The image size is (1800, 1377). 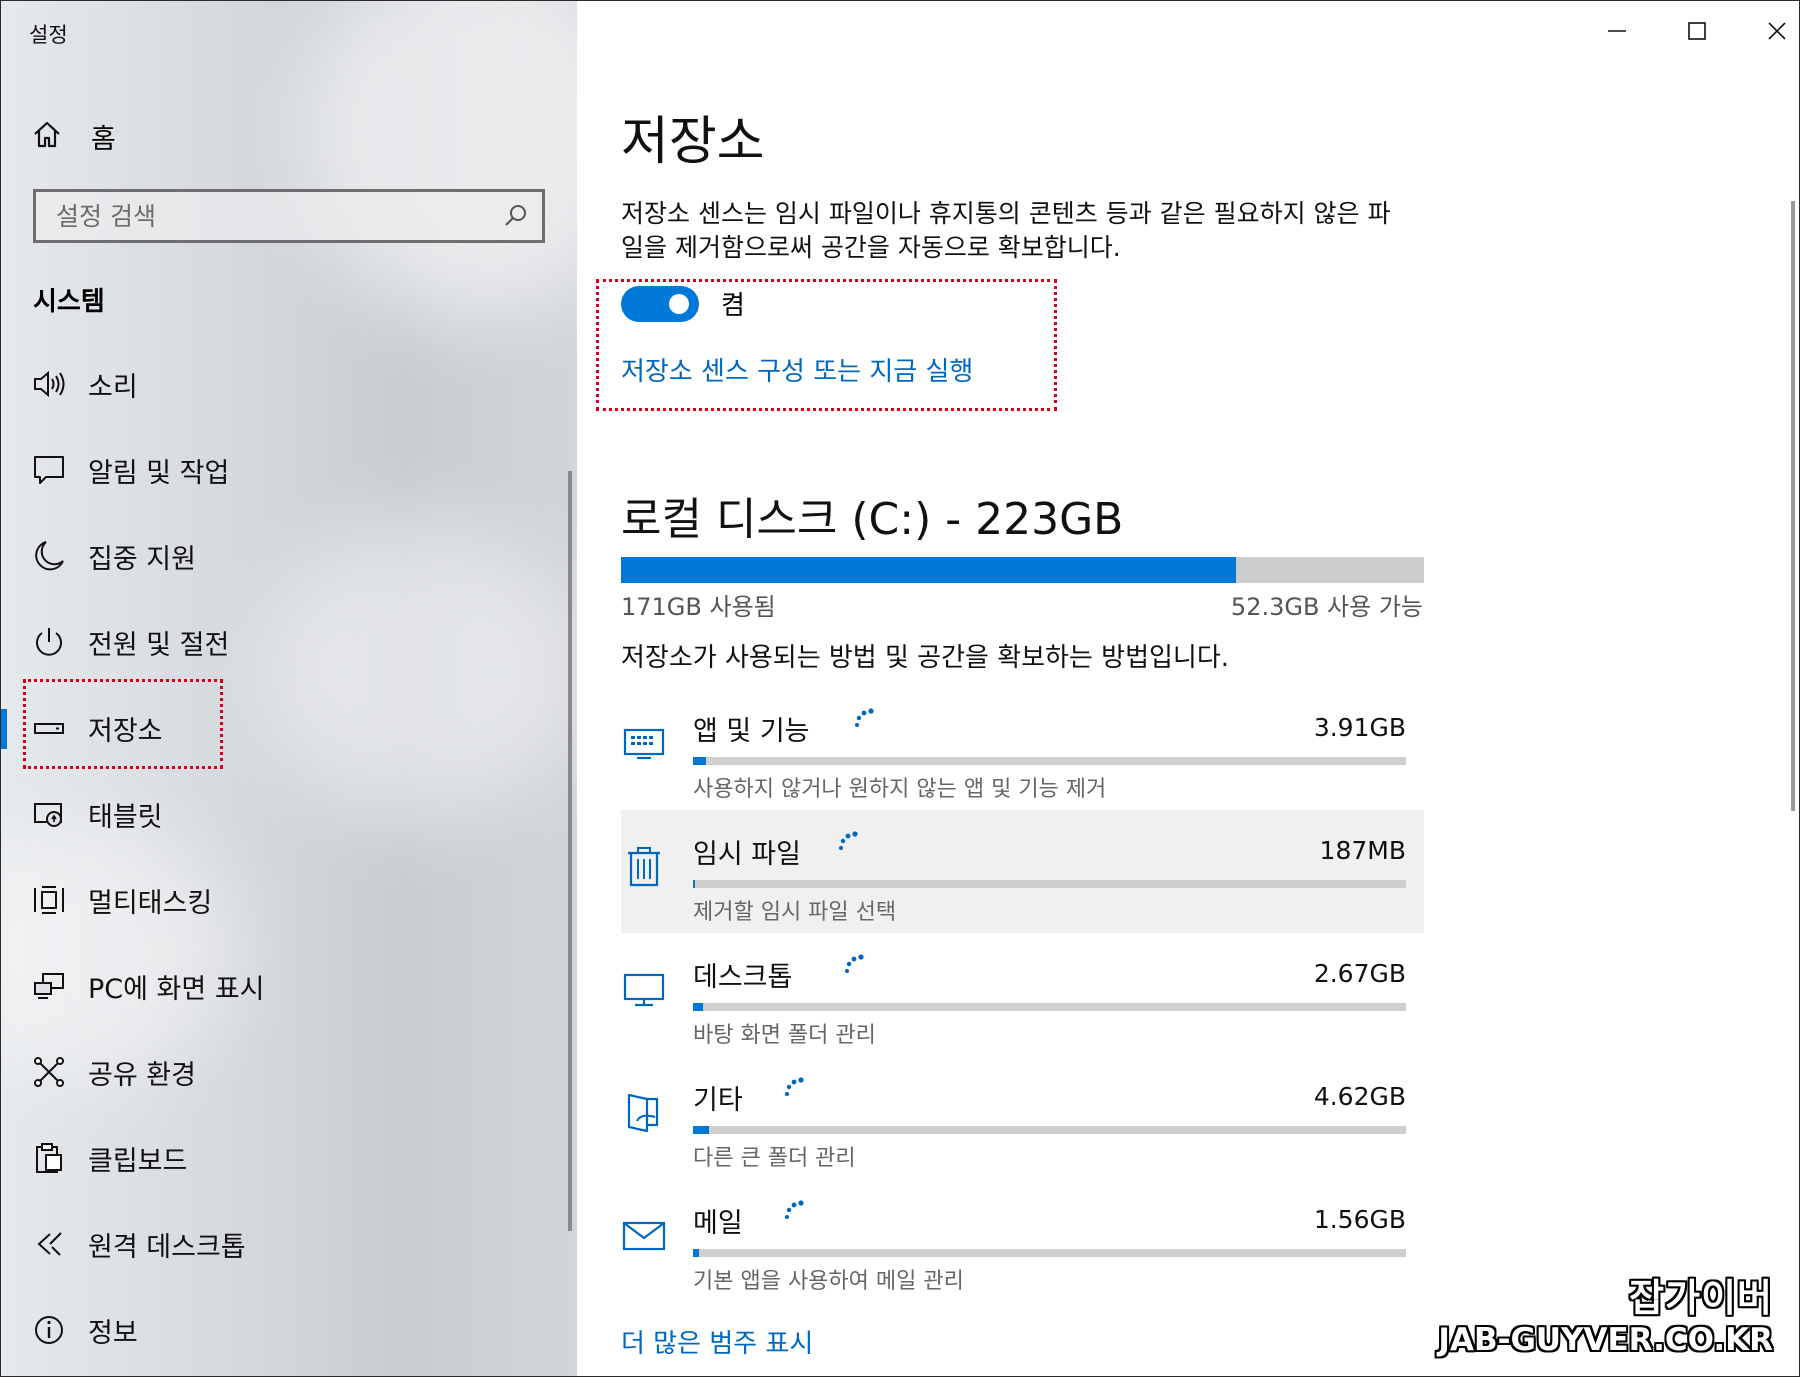 What do you see at coordinates (49, 470) in the screenshot?
I see `notification-icon` at bounding box center [49, 470].